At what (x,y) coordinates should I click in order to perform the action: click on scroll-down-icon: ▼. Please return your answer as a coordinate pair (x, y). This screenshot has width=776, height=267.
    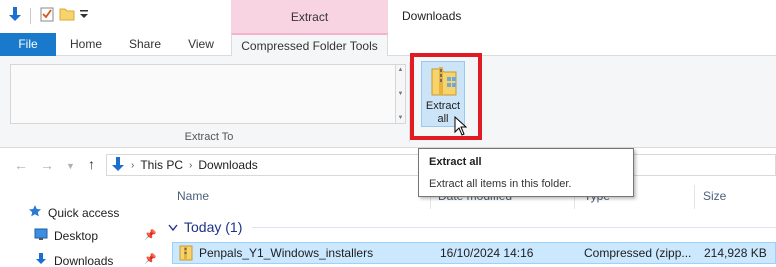
    Looking at the image, I should click on (401, 94).